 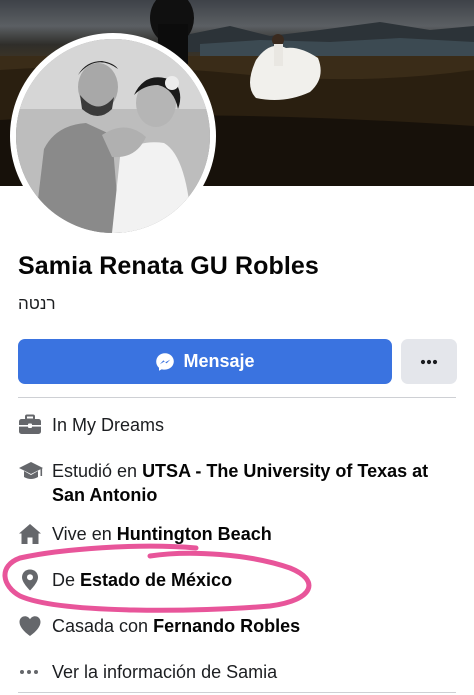 What do you see at coordinates (35, 626) in the screenshot?
I see `heart-icon` at bounding box center [35, 626].